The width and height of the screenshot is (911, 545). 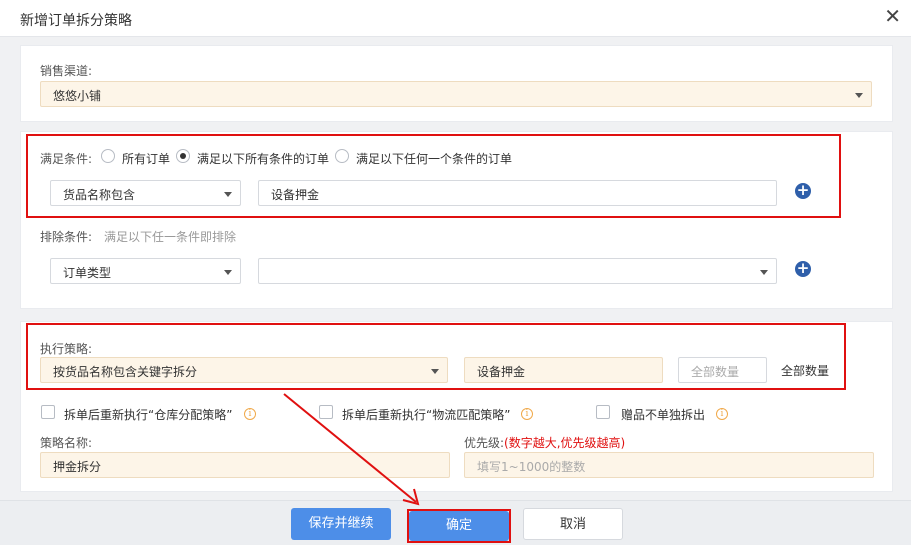 I want to click on exclusion-field-value: 订单类型, so click(x=87, y=273).